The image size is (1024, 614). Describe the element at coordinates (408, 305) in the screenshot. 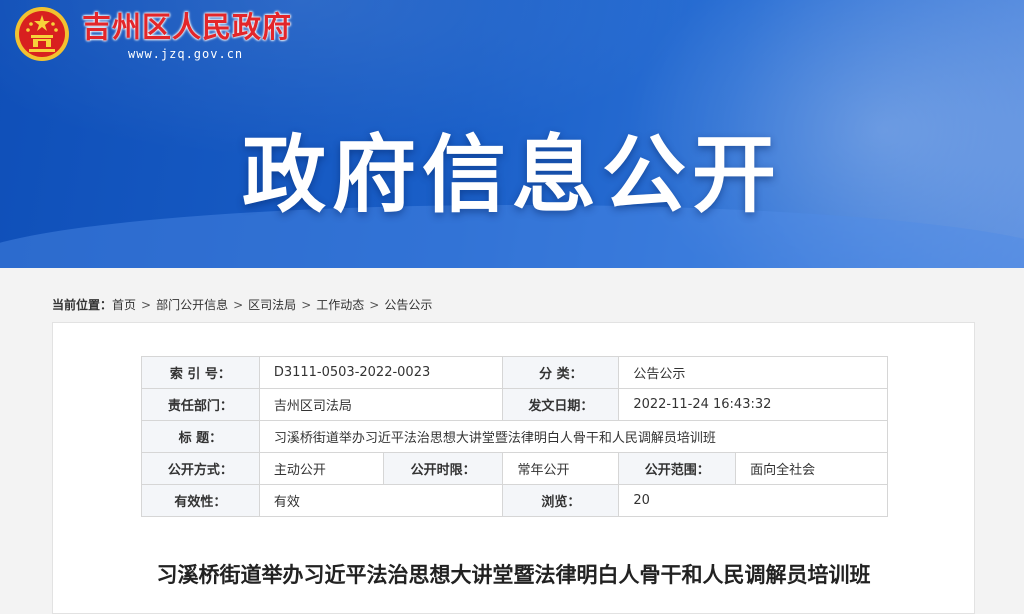

I see `breadcrumb-notices: 公告公示` at that location.